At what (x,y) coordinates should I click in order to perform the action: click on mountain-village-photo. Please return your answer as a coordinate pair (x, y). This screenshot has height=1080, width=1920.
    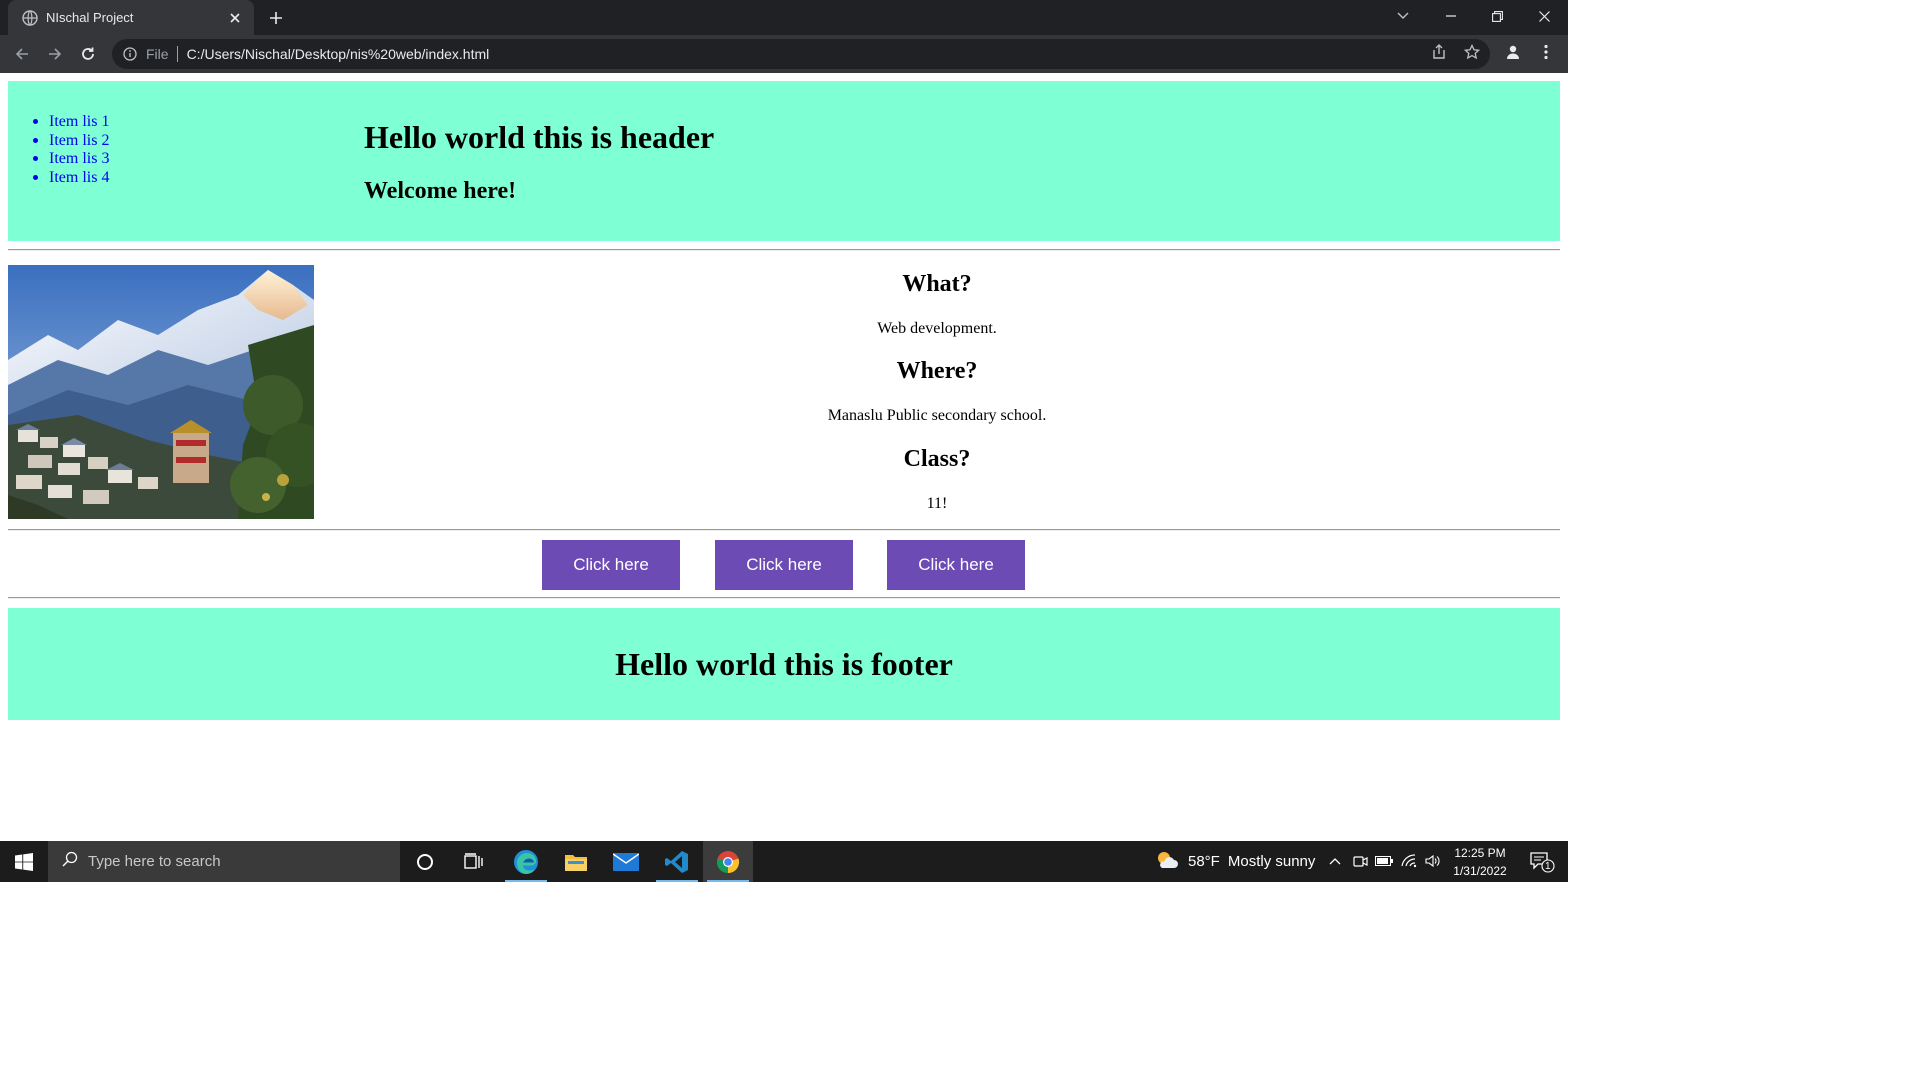
    Looking at the image, I should click on (161, 392).